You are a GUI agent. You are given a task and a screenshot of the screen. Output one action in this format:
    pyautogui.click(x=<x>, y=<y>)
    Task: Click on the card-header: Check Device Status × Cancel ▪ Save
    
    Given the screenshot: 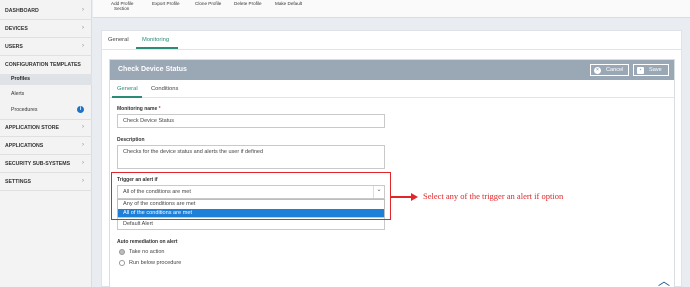 What is the action you would take?
    pyautogui.click(x=392, y=70)
    